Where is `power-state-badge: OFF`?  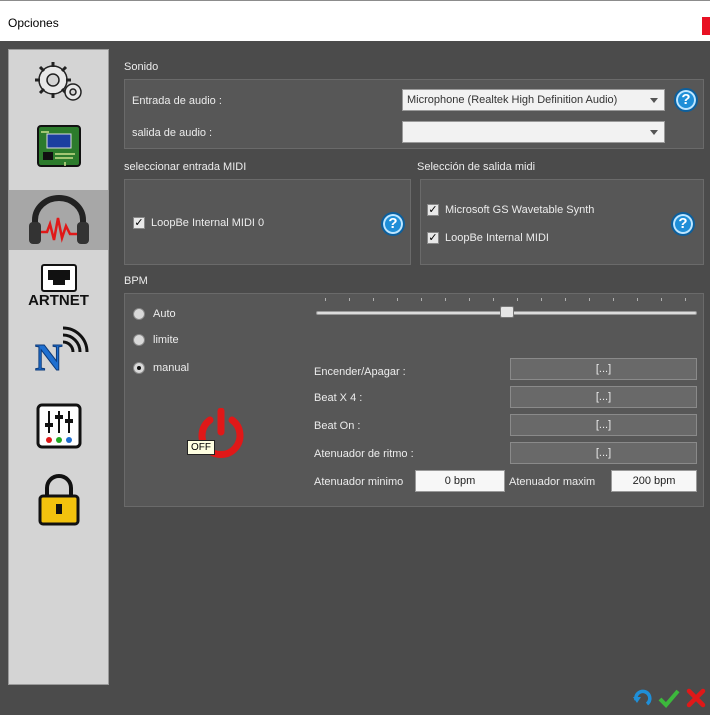
power-state-badge: OFF is located at coordinates (201, 447).